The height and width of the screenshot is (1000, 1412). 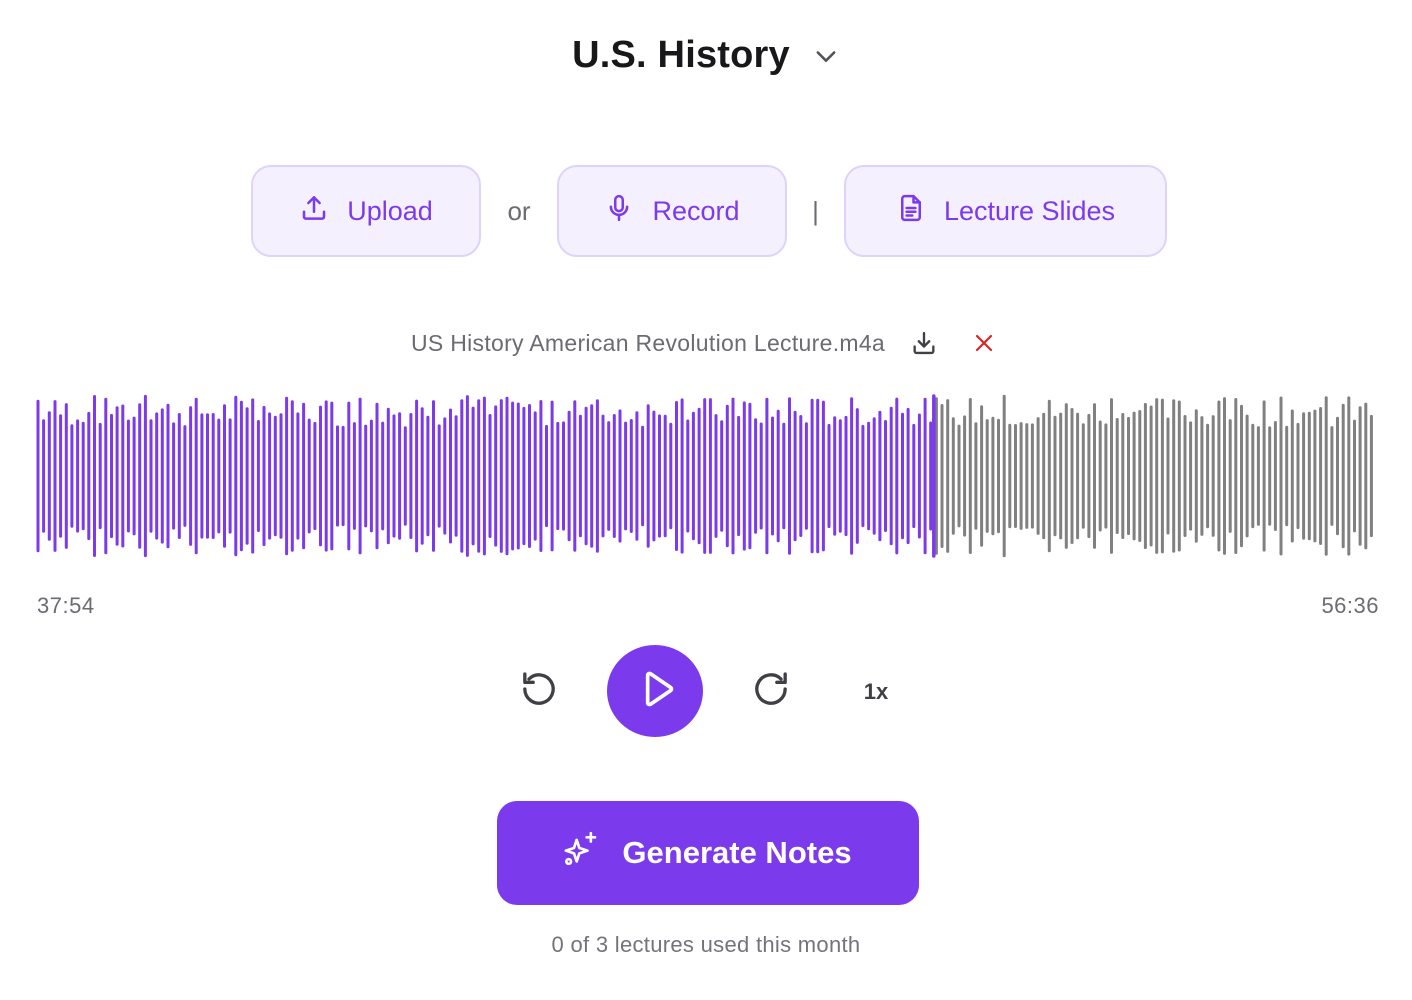 I want to click on rewind-icon, so click(x=539, y=691).